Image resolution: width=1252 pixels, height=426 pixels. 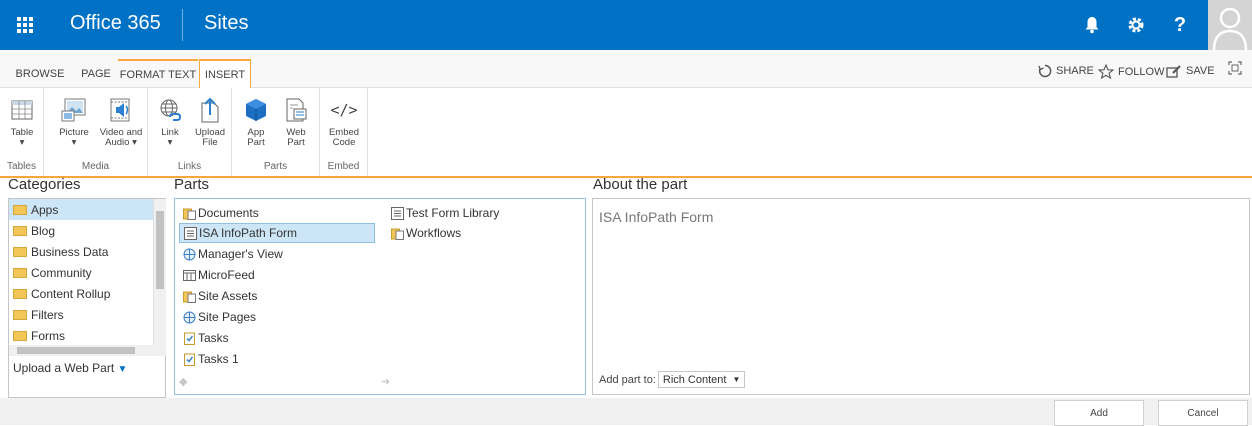 What do you see at coordinates (736, 379) in the screenshot?
I see `chevron-down-icon: ▼` at bounding box center [736, 379].